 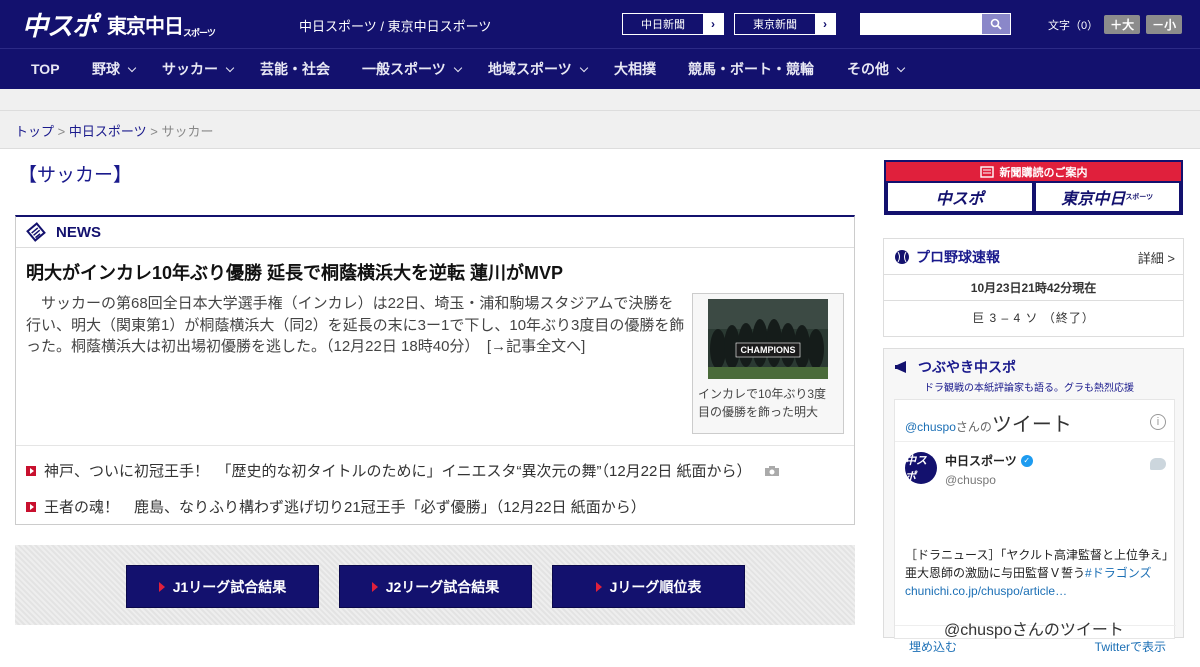 What do you see at coordinates (412, 69) in the screenshot?
I see `nav-item-general-sports: 一般スポーツ` at bounding box center [412, 69].